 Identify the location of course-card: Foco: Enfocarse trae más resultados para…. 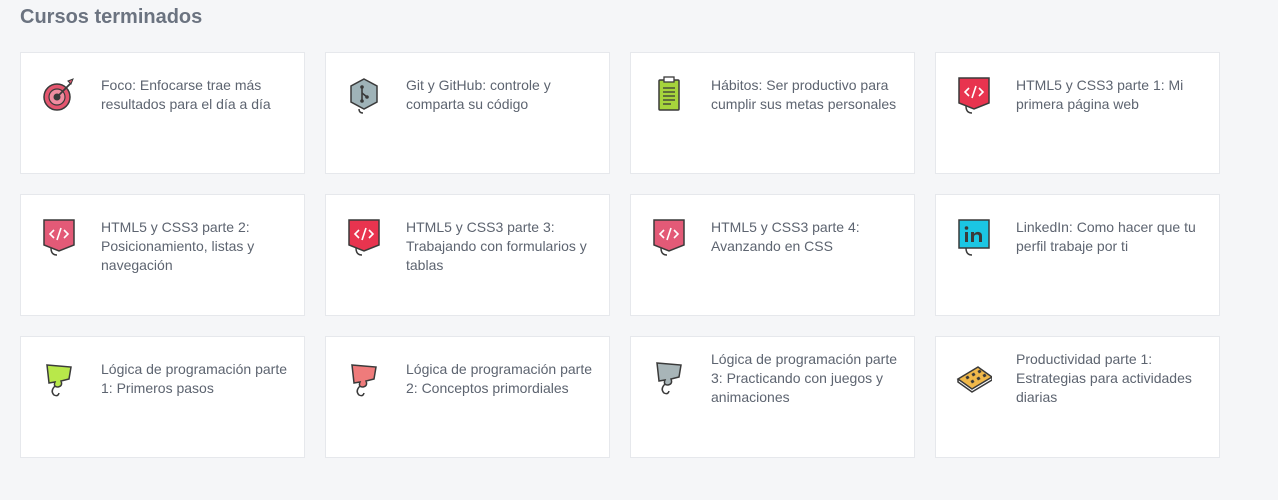
(162, 113).